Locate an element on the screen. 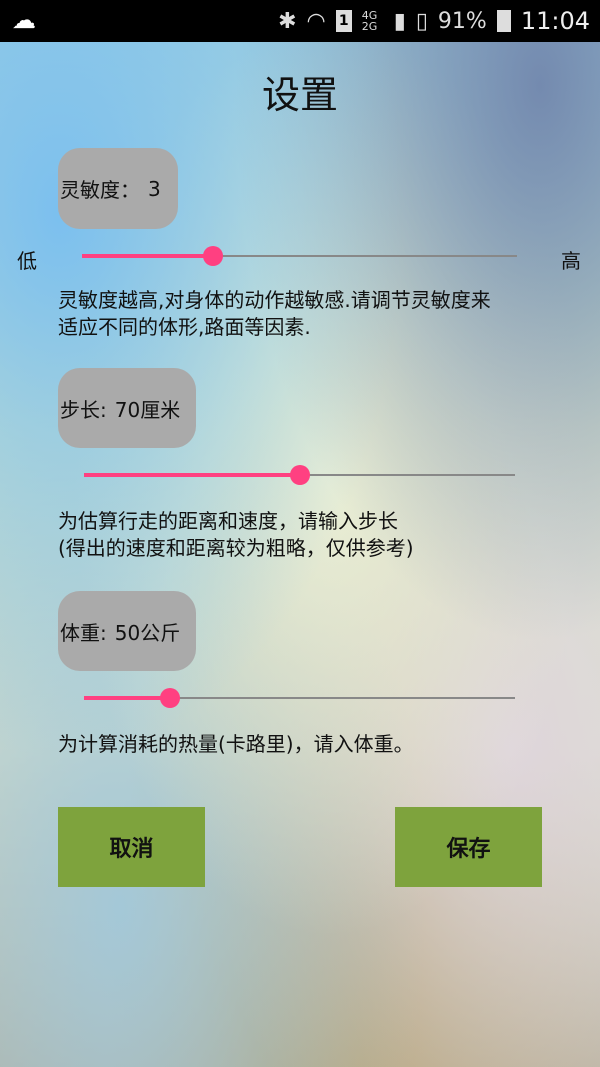  weight-chip: 体重: 50公斤 is located at coordinates (127, 631).